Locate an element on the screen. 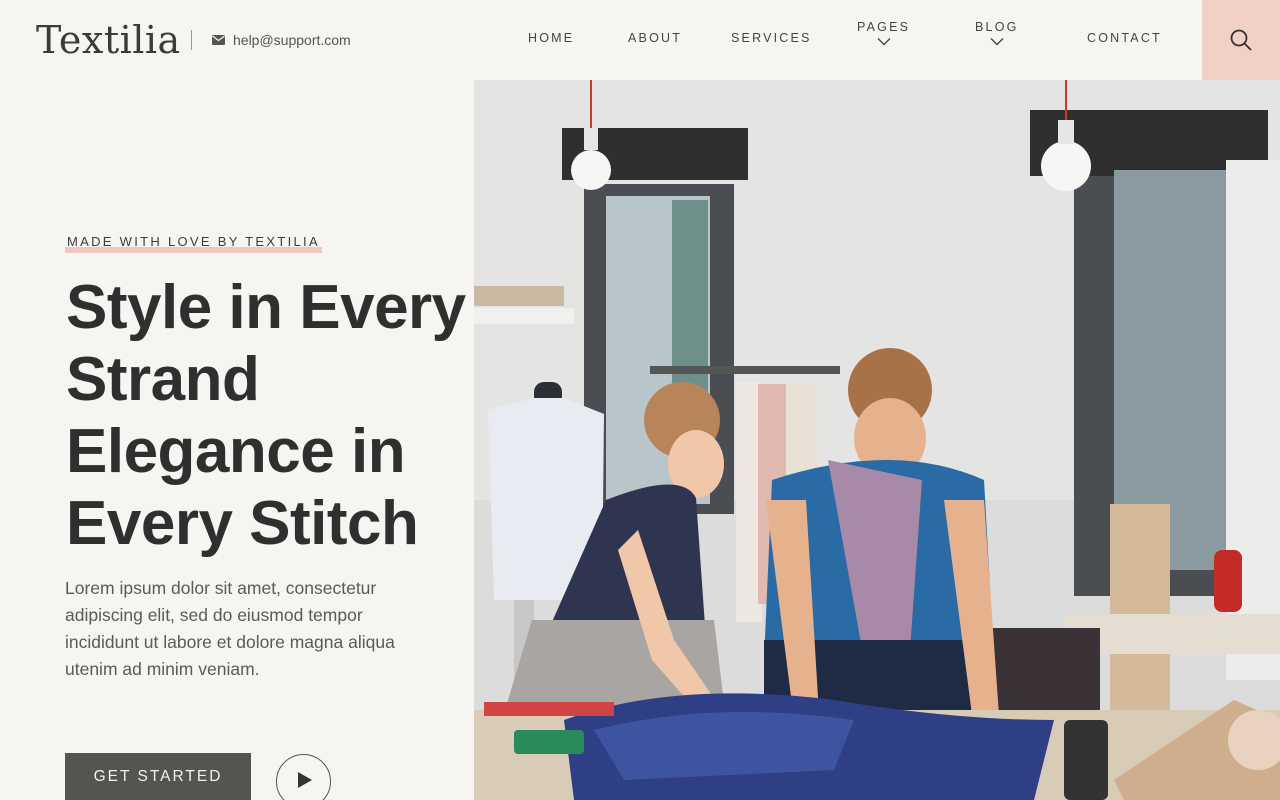 The image size is (1280, 800). play-video-button is located at coordinates (303, 777).